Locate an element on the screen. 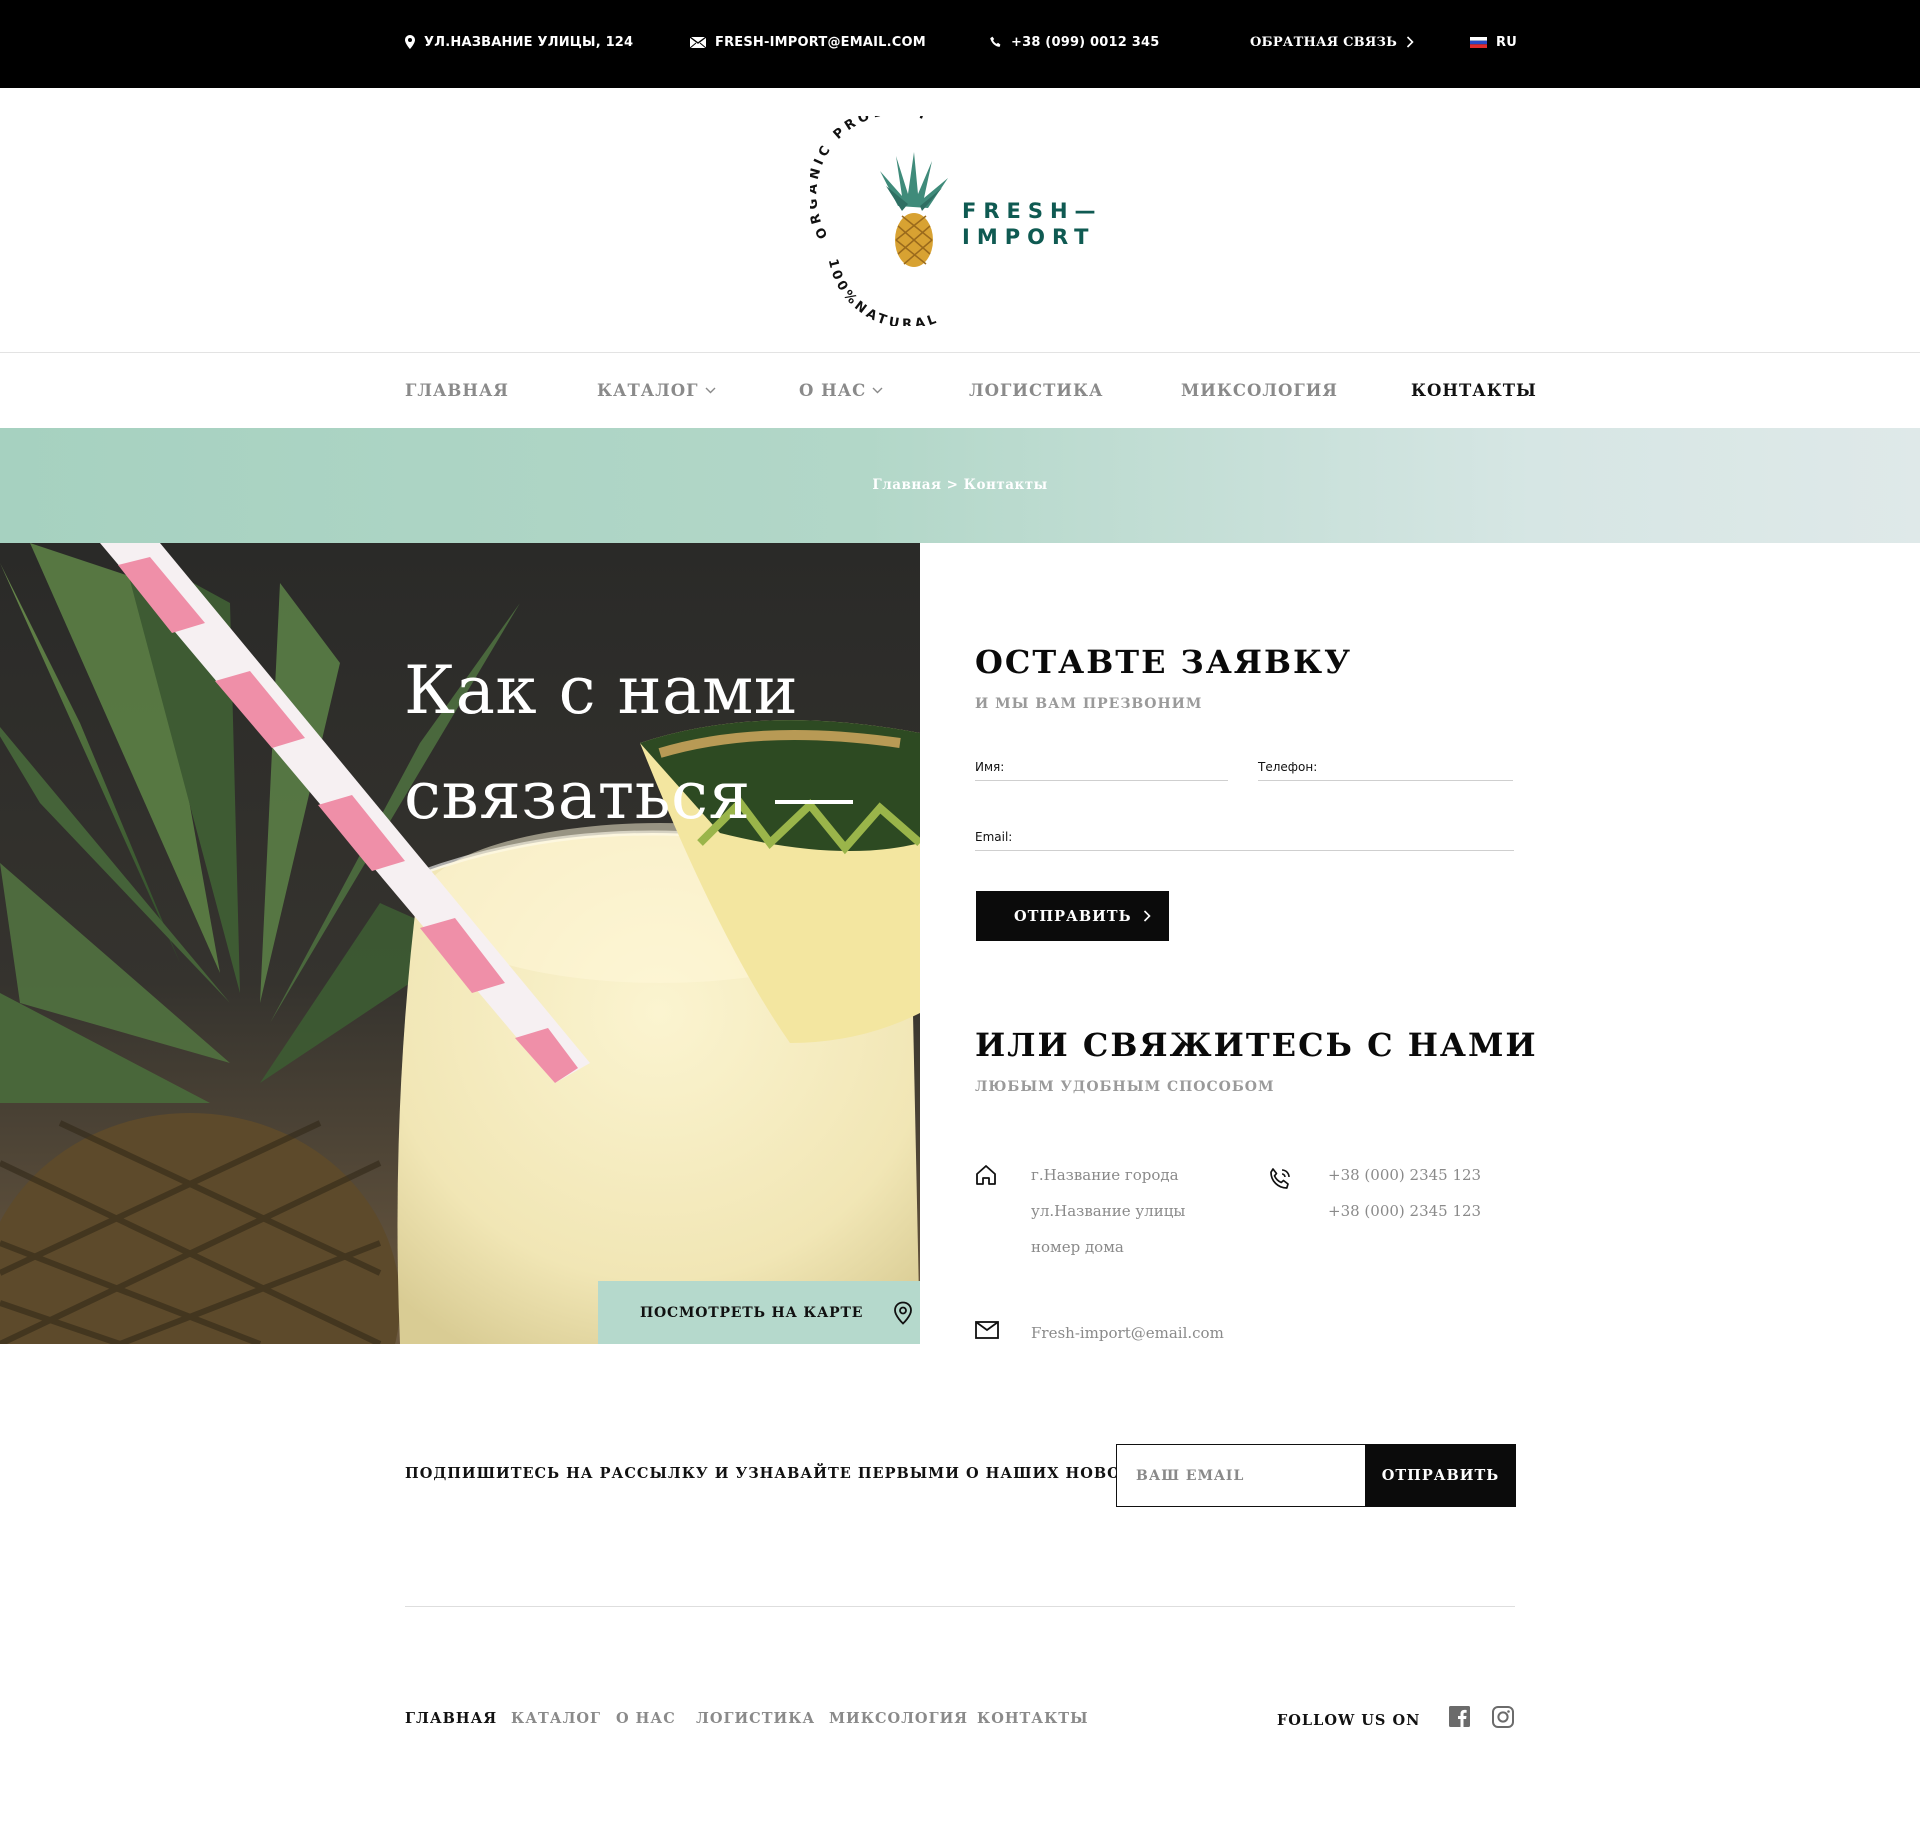 The height and width of the screenshot is (1826, 1920). map-pin-icon is located at coordinates (410, 42).